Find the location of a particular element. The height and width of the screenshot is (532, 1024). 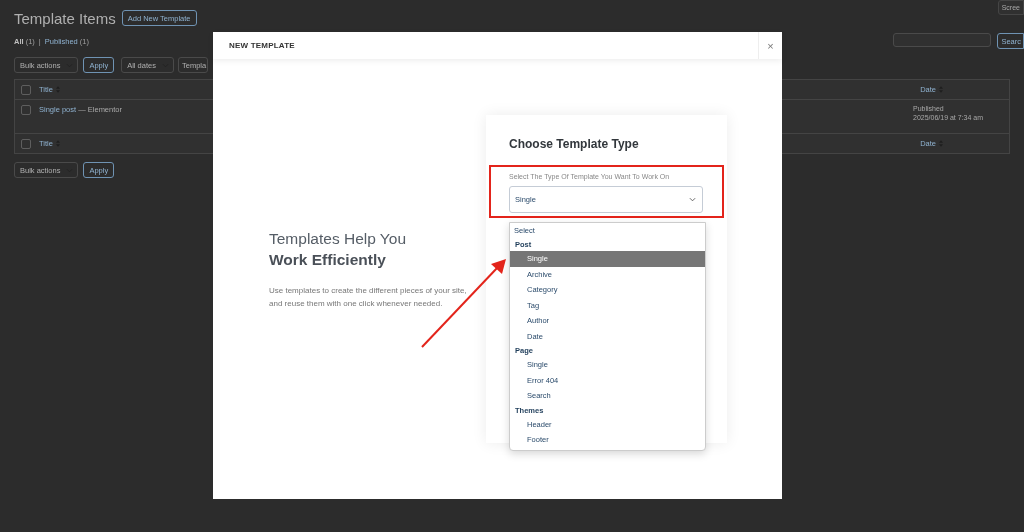

row-checkbox is located at coordinates (26, 110).